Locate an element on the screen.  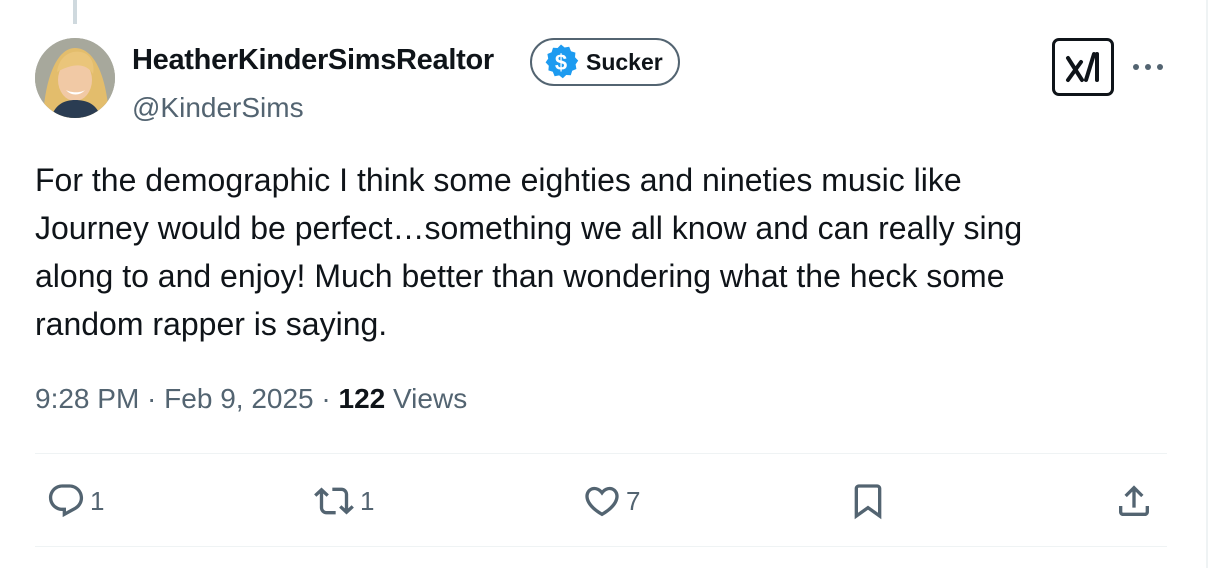
bookmark-button is located at coordinates (868, 501).